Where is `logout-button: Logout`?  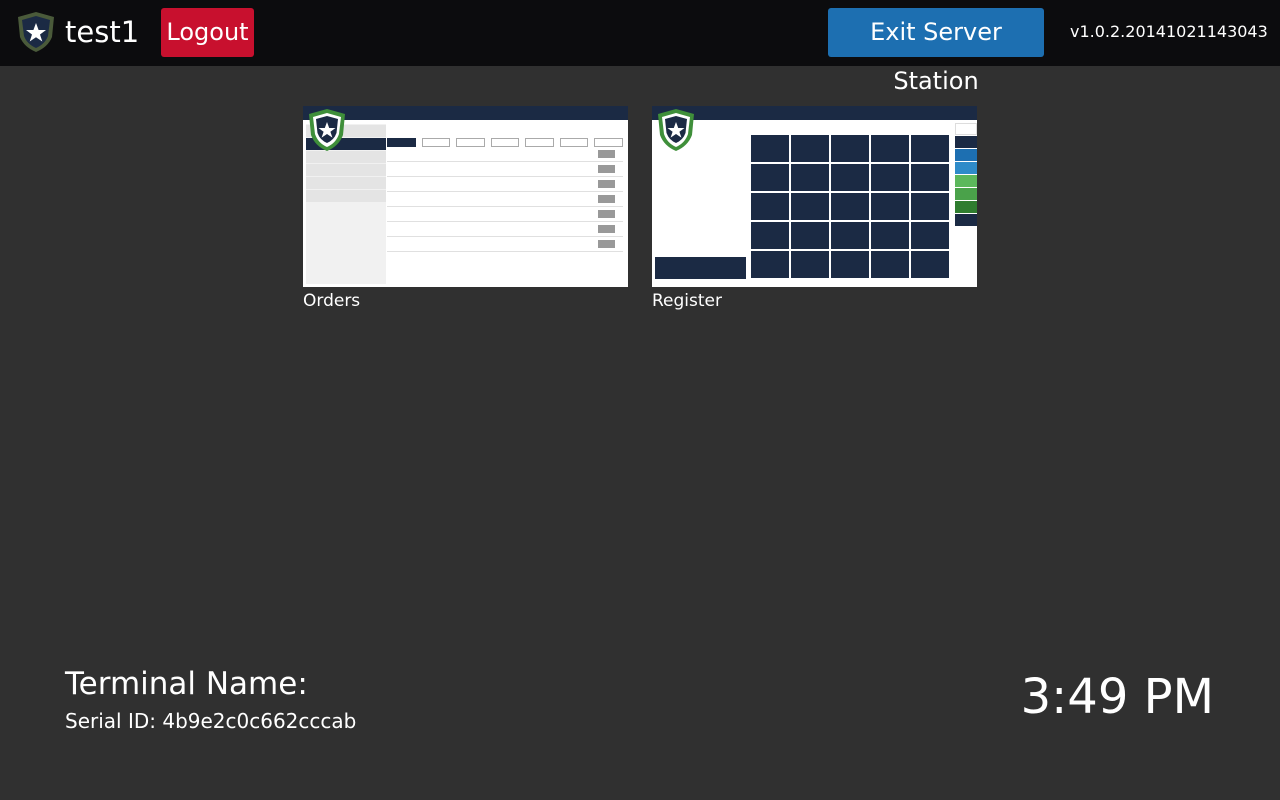 logout-button: Logout is located at coordinates (207, 32).